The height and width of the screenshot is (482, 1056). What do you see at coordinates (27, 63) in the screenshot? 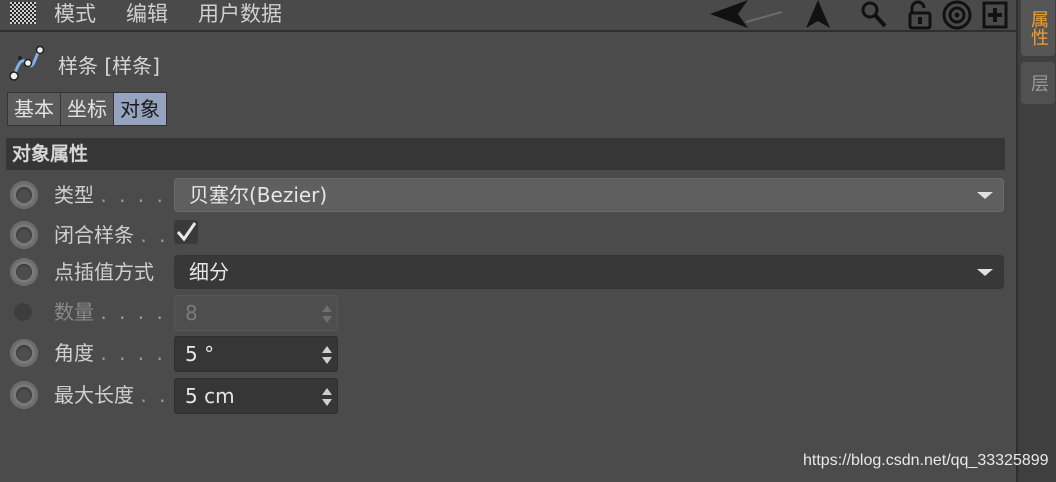
I see `spline-icon` at bounding box center [27, 63].